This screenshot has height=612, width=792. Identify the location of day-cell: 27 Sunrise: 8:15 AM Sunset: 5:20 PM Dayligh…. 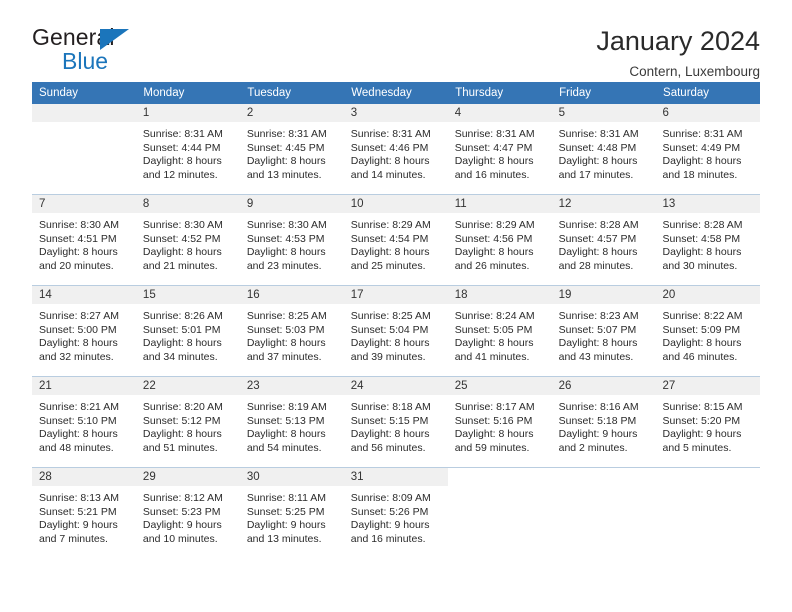
(707, 422).